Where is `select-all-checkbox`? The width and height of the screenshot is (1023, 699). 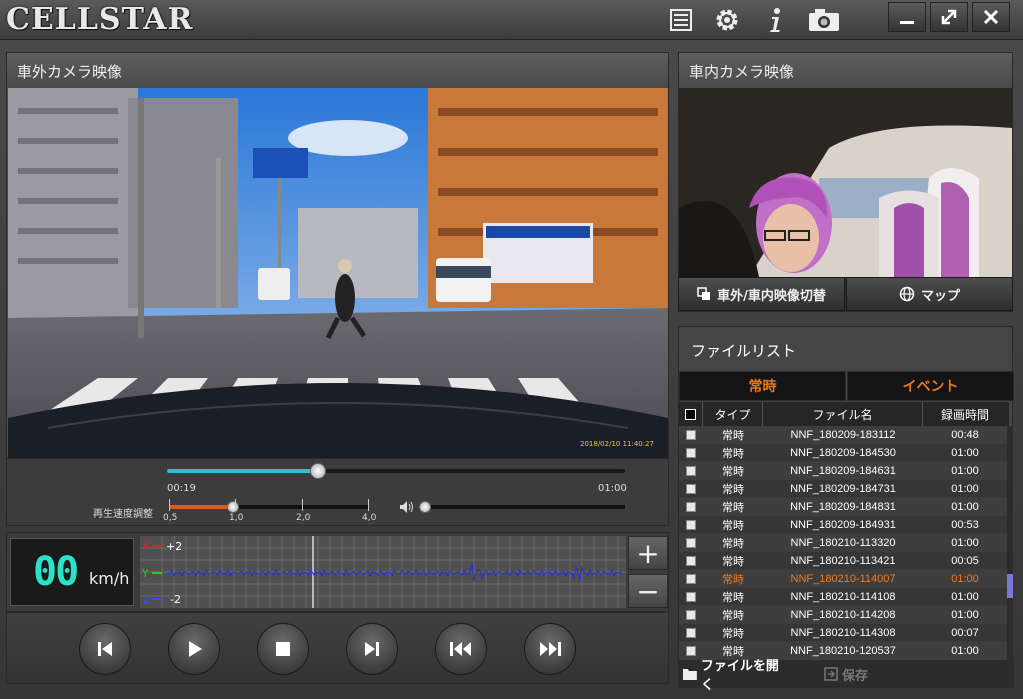
select-all-checkbox is located at coordinates (691, 414).